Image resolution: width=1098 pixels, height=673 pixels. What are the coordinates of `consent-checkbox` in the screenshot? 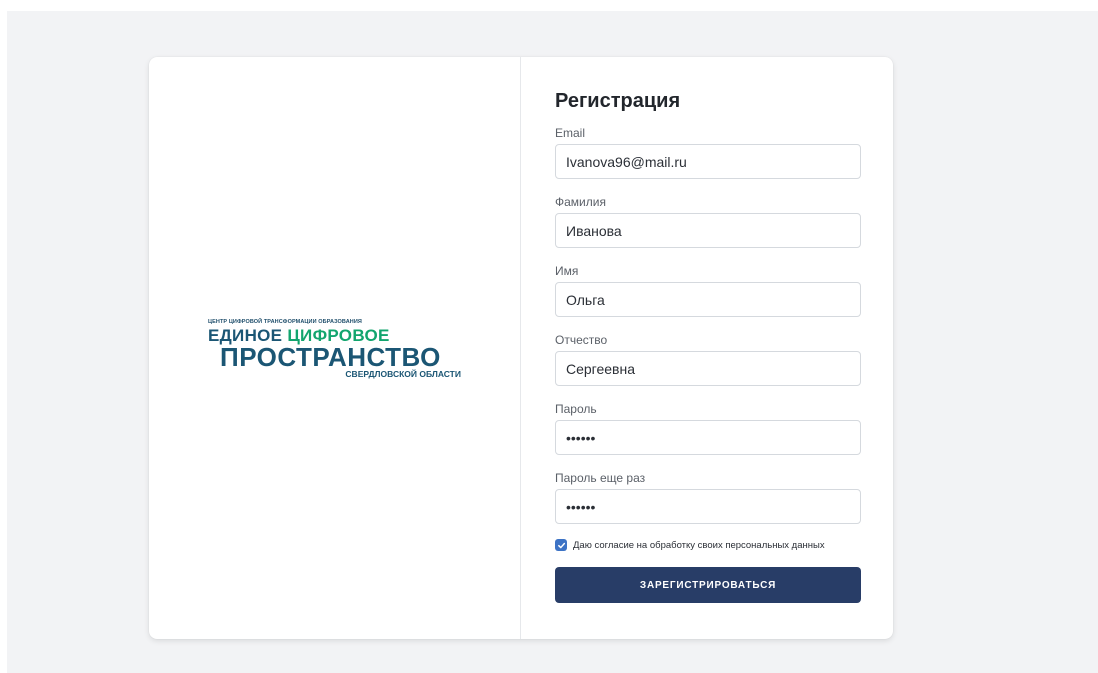 It's located at (561, 545).